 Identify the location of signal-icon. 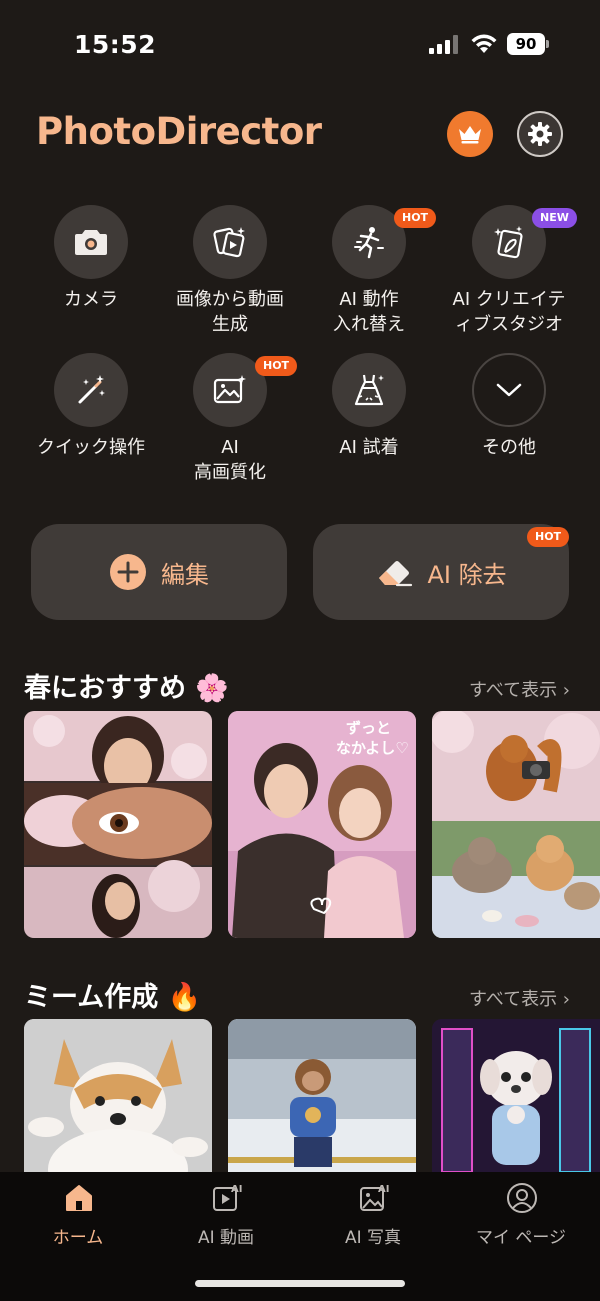
(444, 44).